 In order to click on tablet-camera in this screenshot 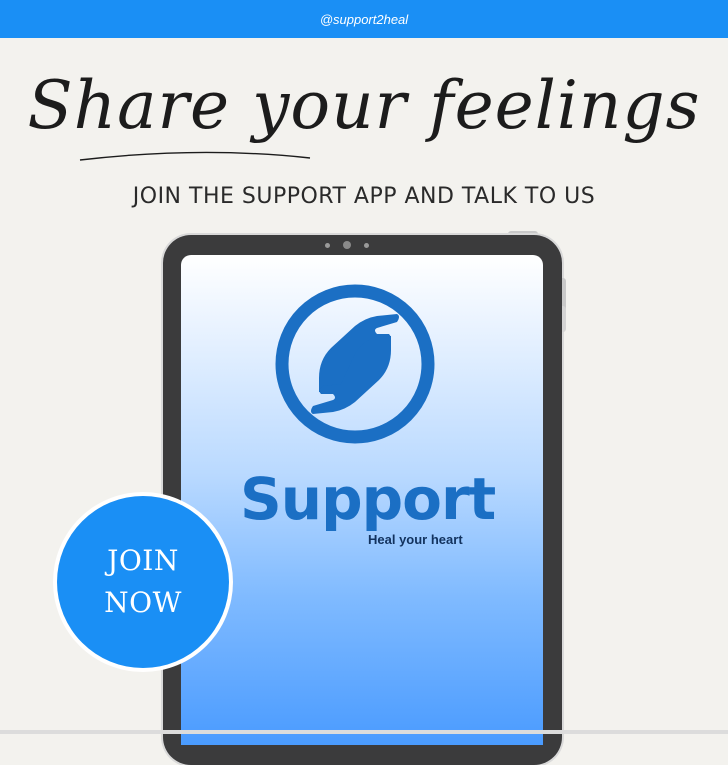, I will do `click(347, 245)`.